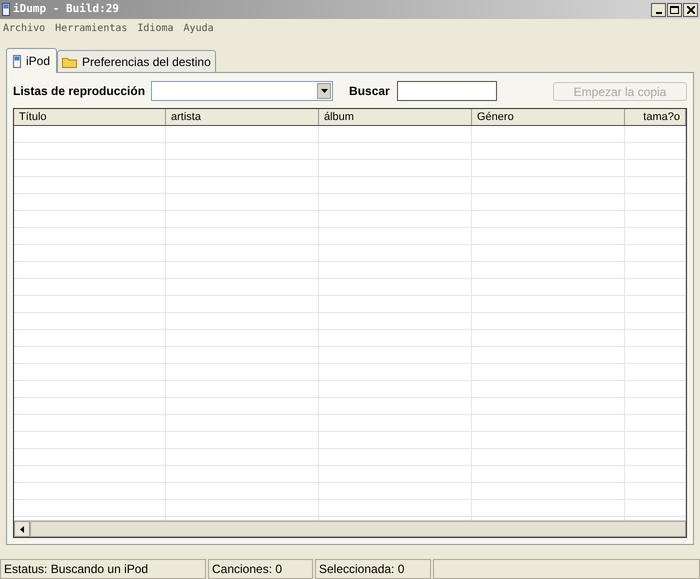 Image resolution: width=700 pixels, height=579 pixels. I want to click on folder-icon, so click(70, 62).